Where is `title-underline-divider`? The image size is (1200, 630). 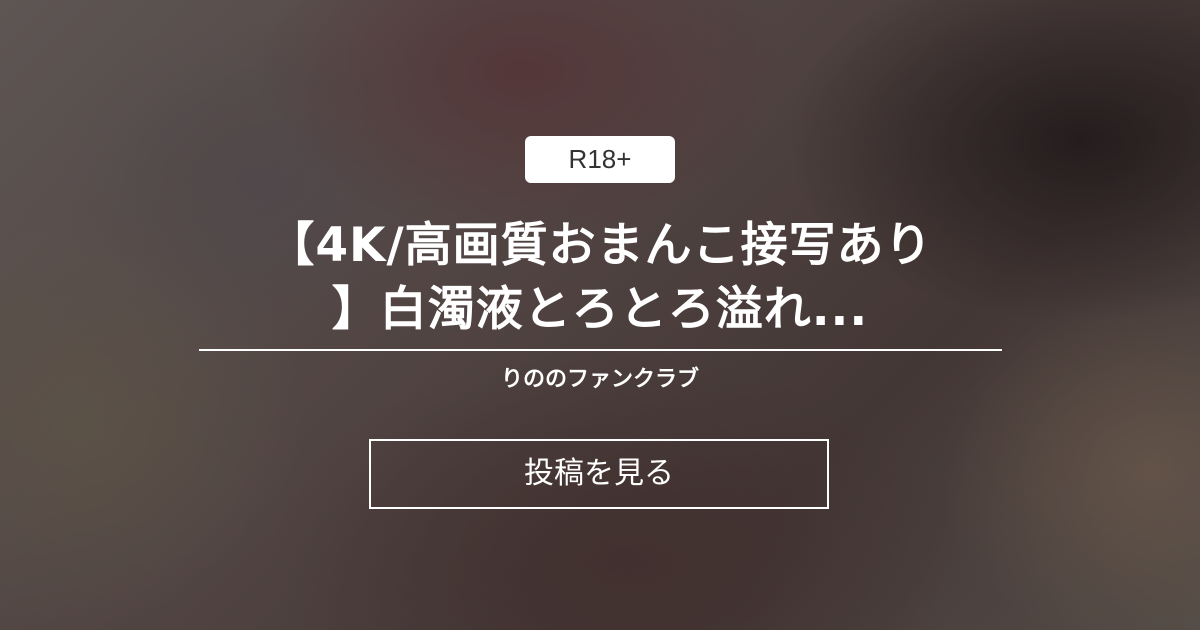
title-underline-divider is located at coordinates (600, 350).